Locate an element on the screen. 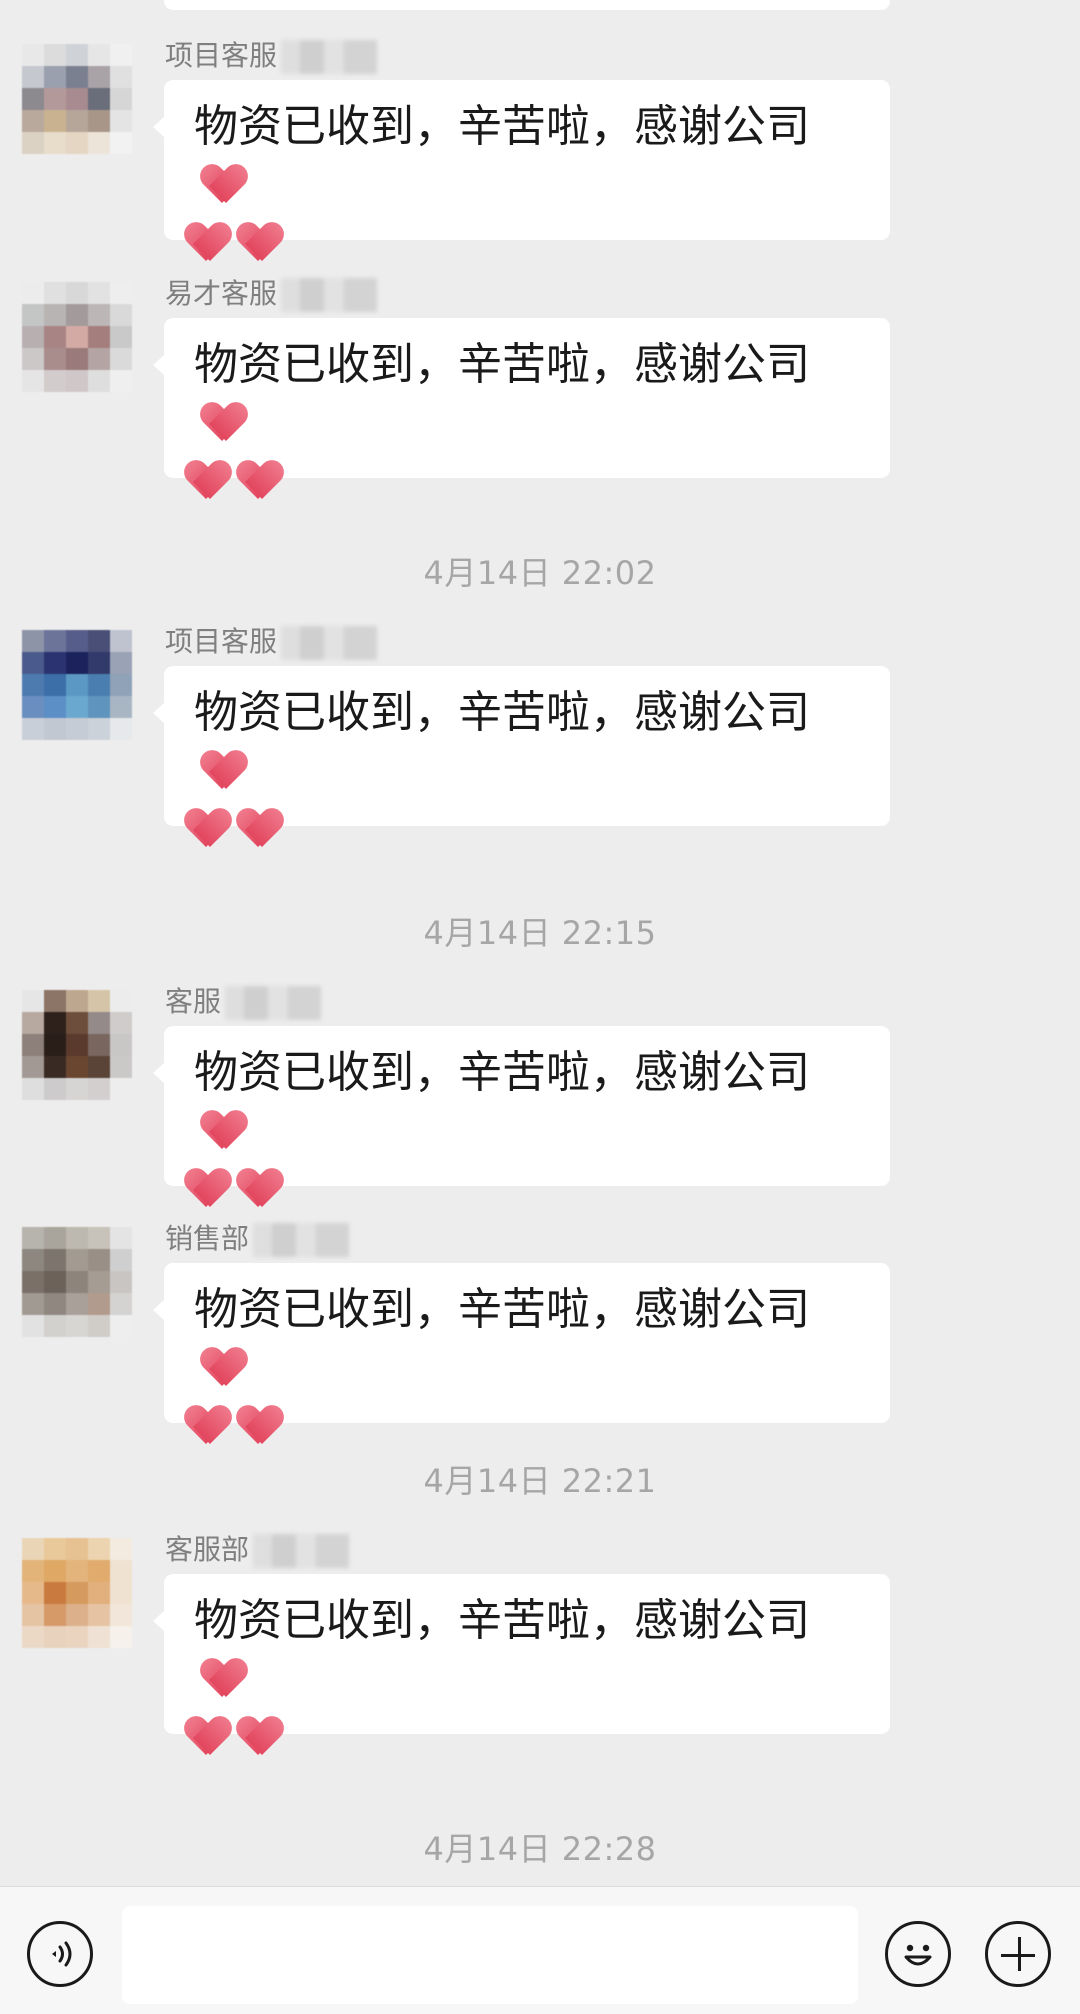  sender-name: 易才客服 is located at coordinates (271, 294).